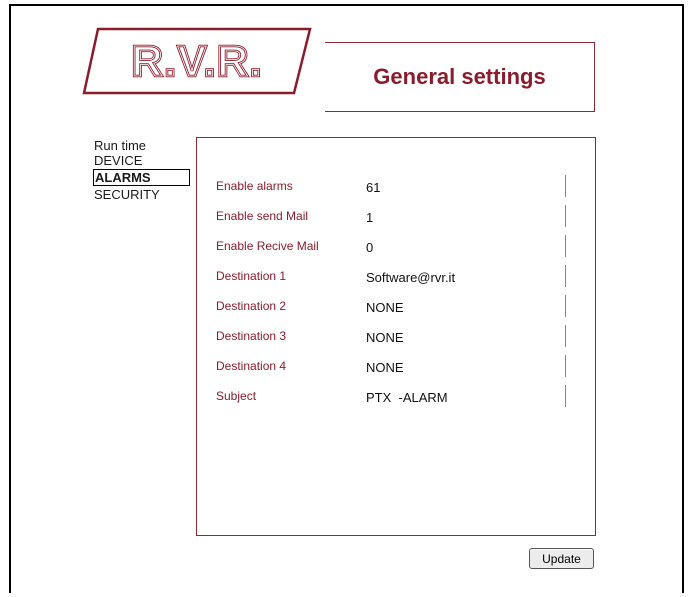 The height and width of the screenshot is (597, 692). Describe the element at coordinates (267, 246) in the screenshot. I see `field-label: Enable Recive Mail` at that location.